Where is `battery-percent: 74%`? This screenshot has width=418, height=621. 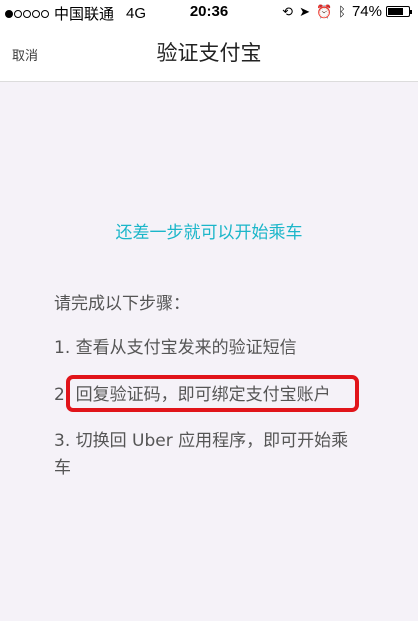 battery-percent: 74% is located at coordinates (366, 11).